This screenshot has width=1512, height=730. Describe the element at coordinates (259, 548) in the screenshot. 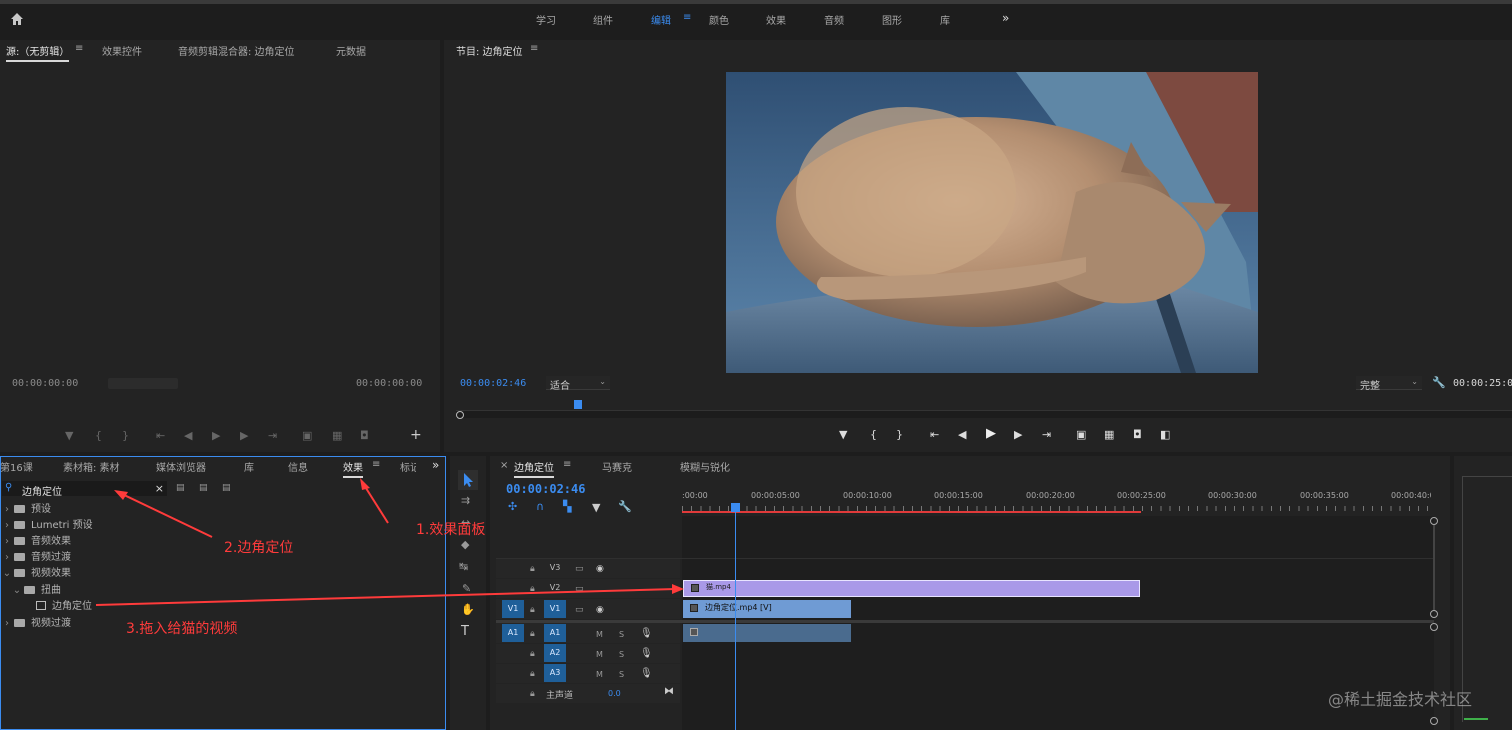

I see `annotation-corner-pin: 2.边角定位` at that location.